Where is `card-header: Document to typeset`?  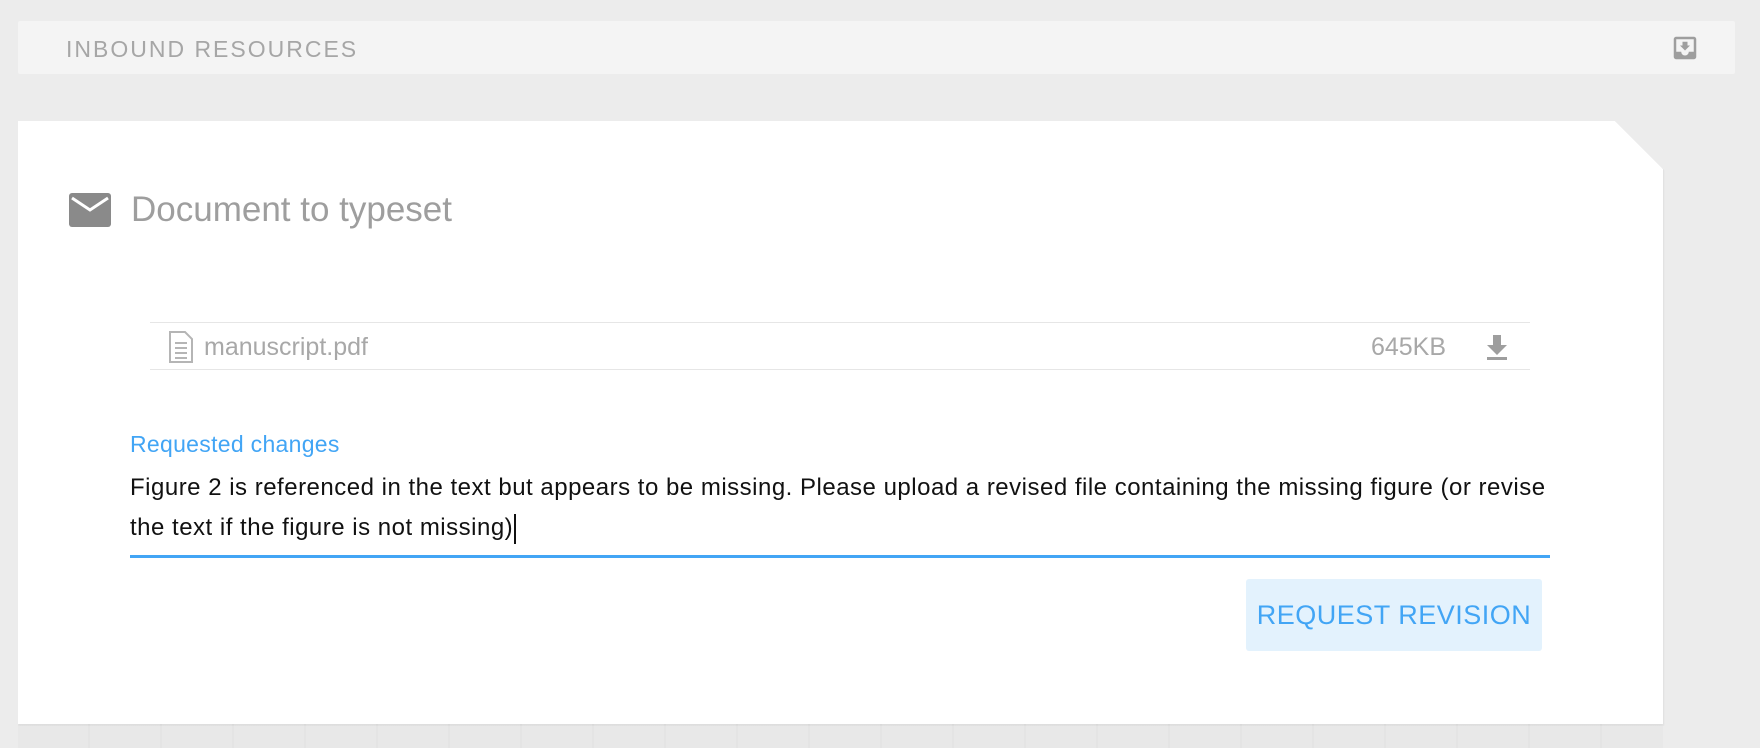 card-header: Document to typeset is located at coordinates (260, 210).